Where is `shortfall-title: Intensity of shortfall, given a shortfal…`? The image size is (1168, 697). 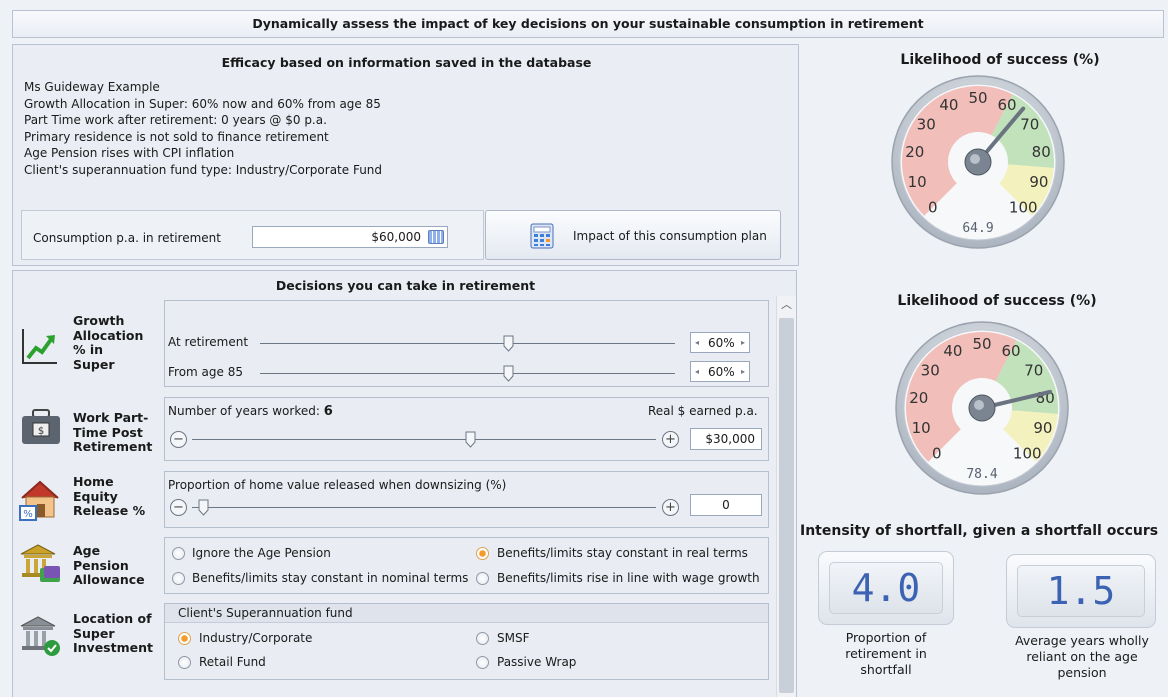 shortfall-title: Intensity of shortfall, given a shortfal… is located at coordinates (979, 531).